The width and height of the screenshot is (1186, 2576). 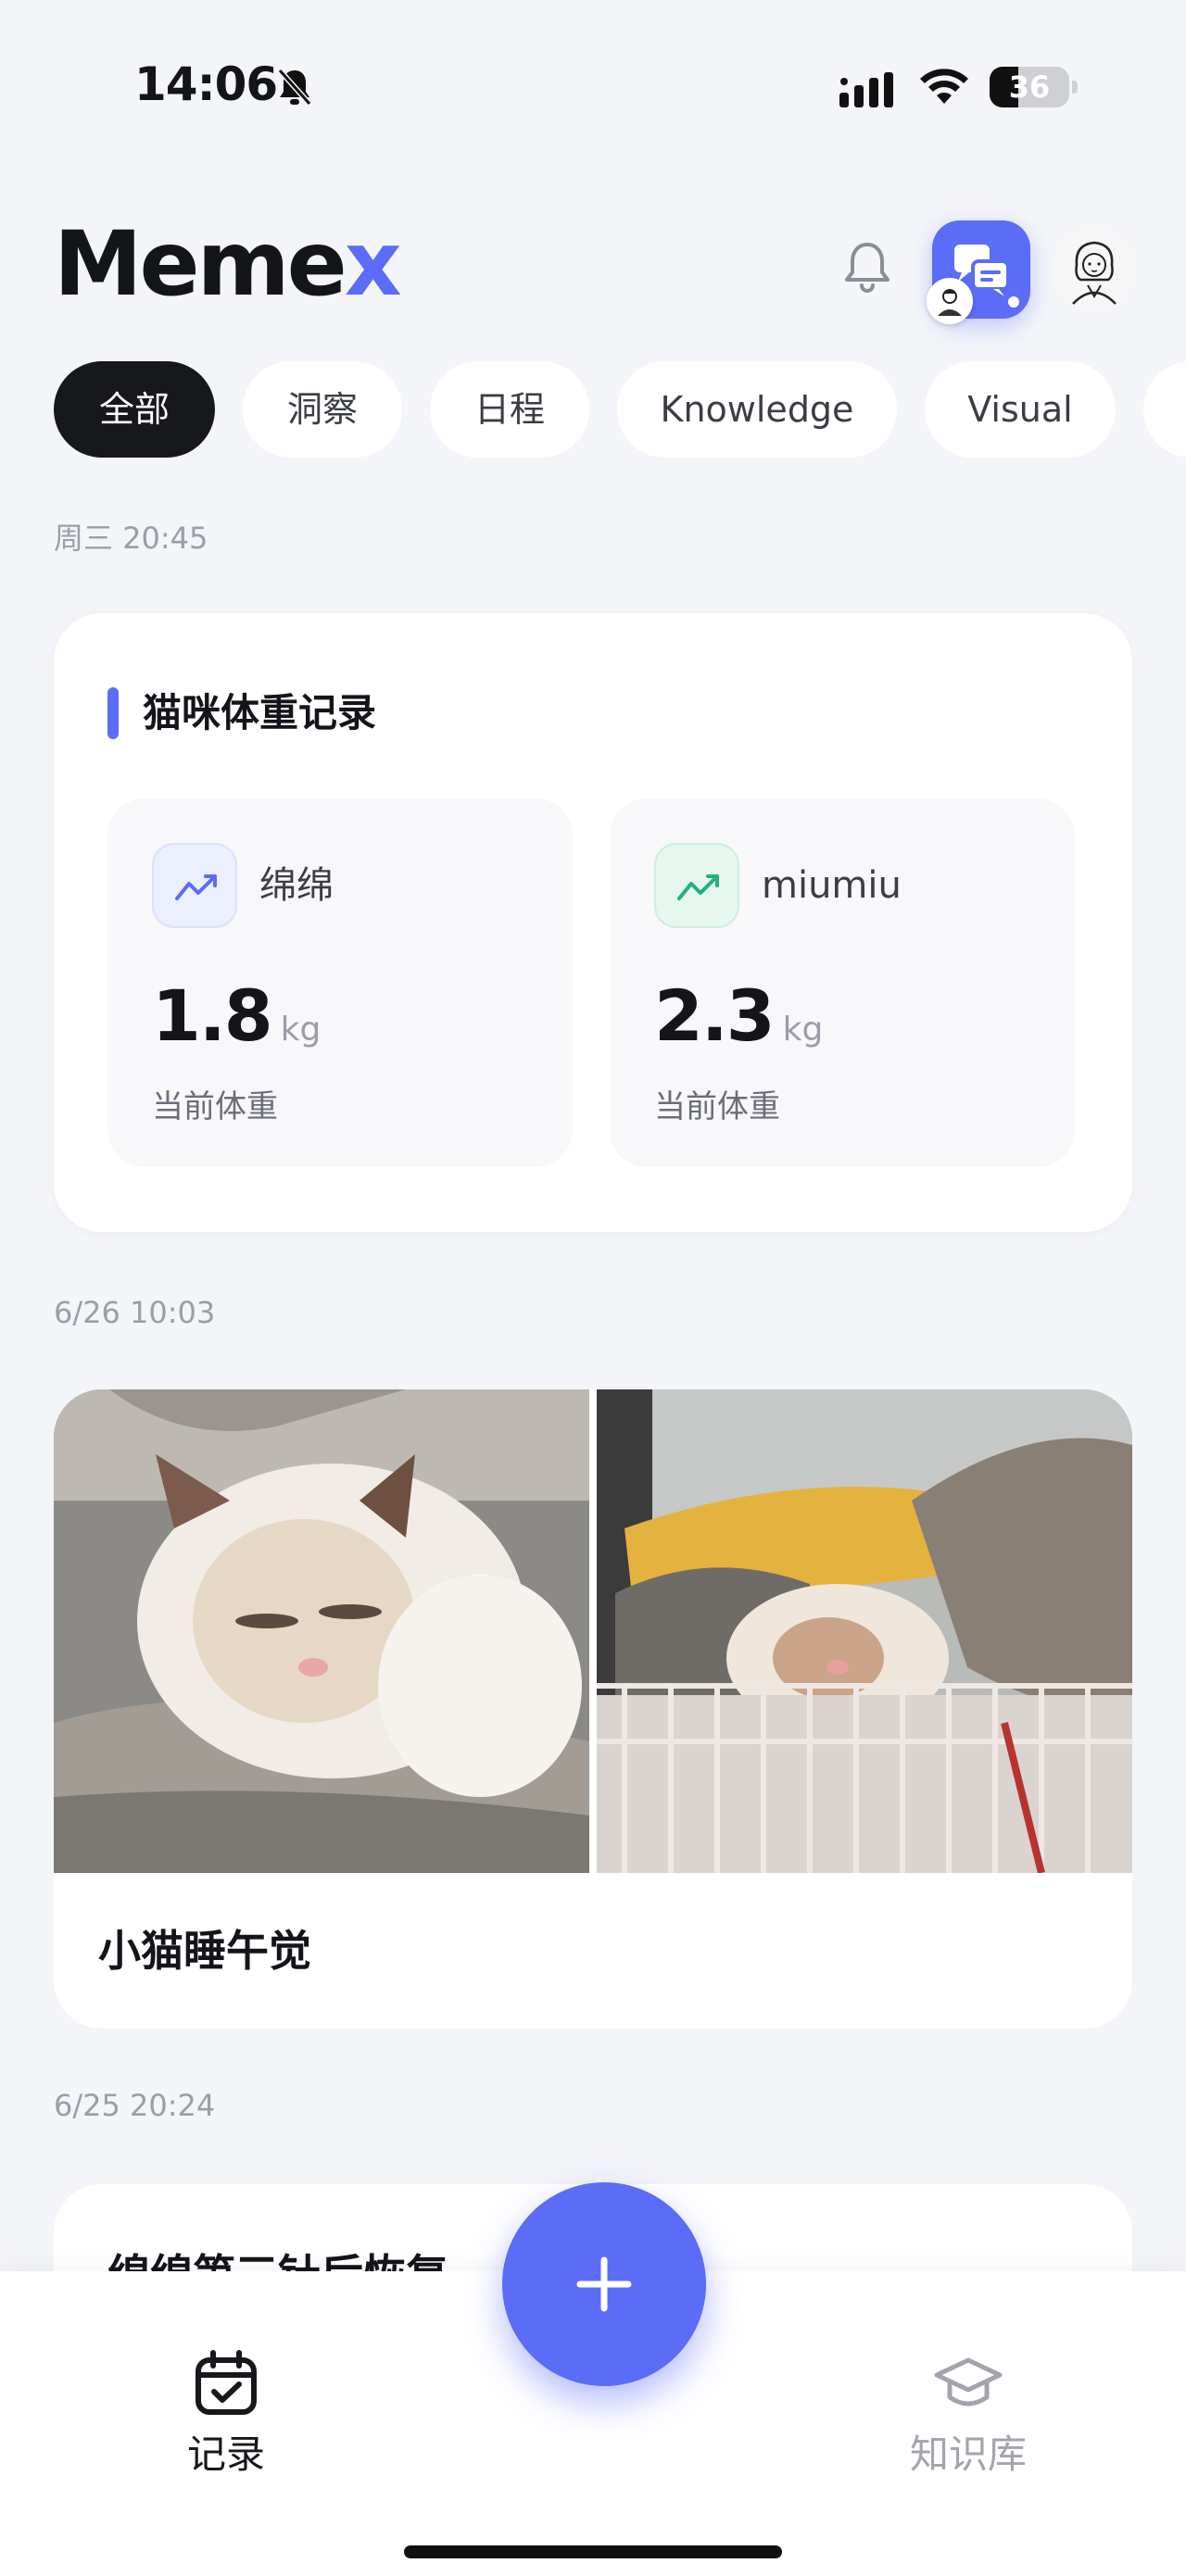 I want to click on status-time: 14:06, so click(x=206, y=84).